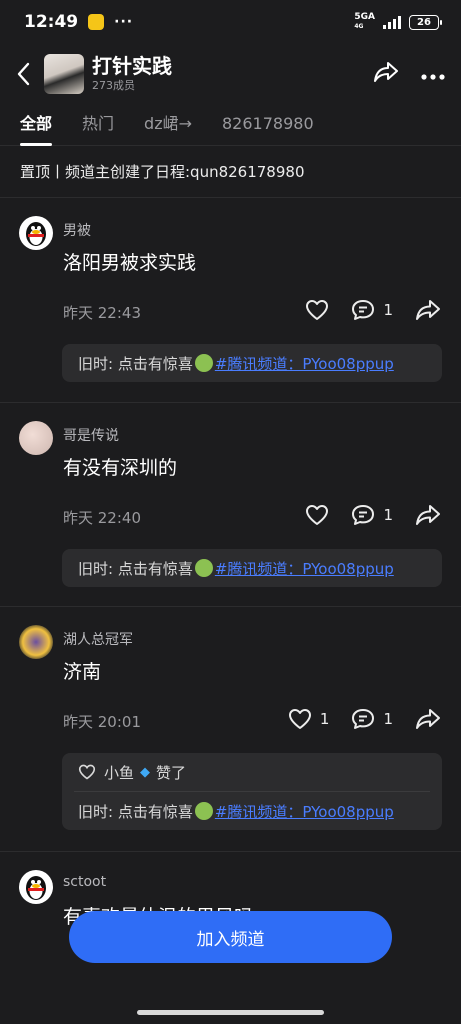  I want to click on like-button: 1, so click(309, 719).